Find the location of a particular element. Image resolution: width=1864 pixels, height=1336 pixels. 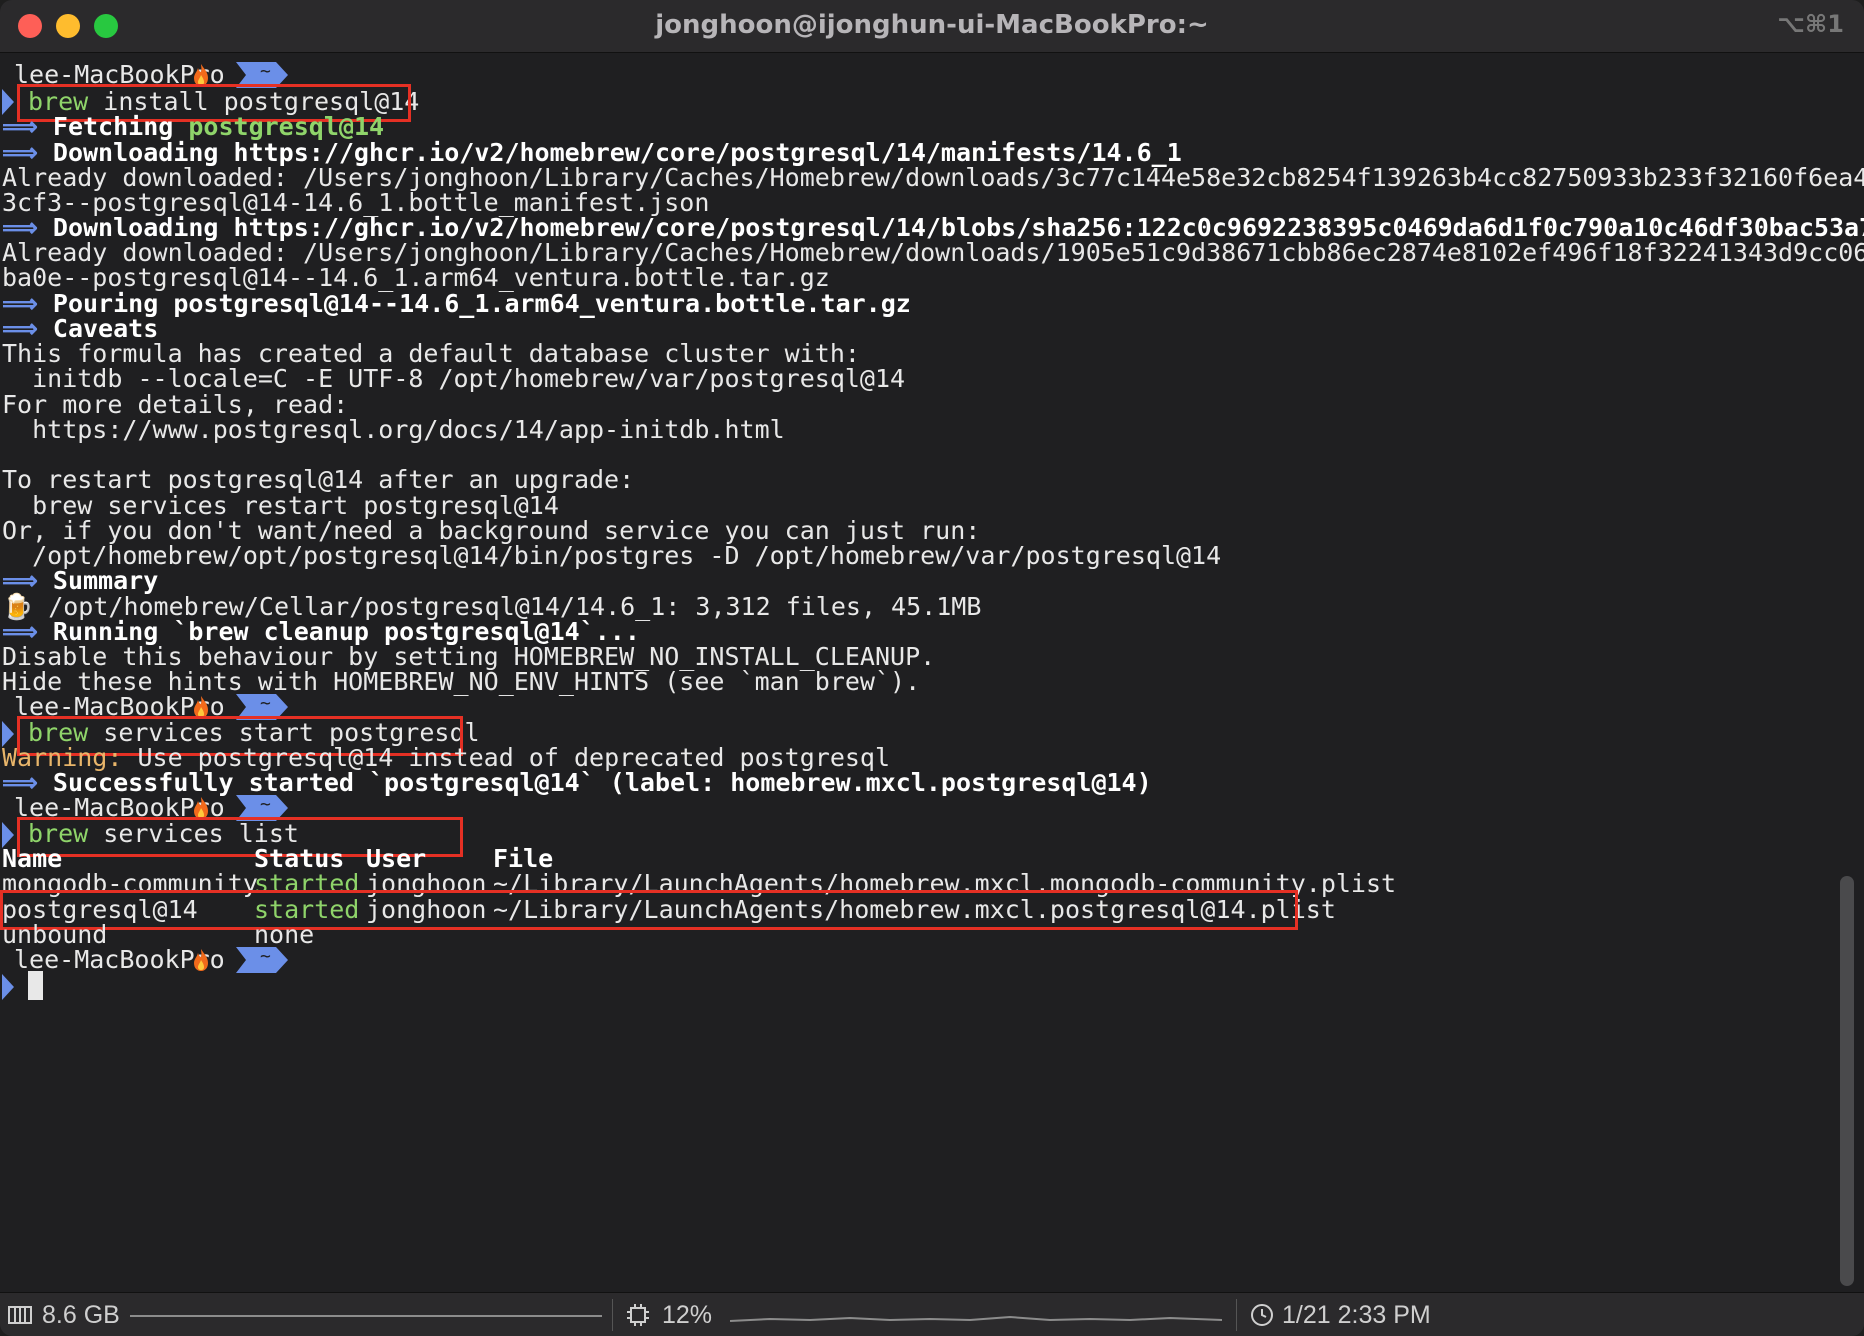

highlight-box is located at coordinates (649, 910).